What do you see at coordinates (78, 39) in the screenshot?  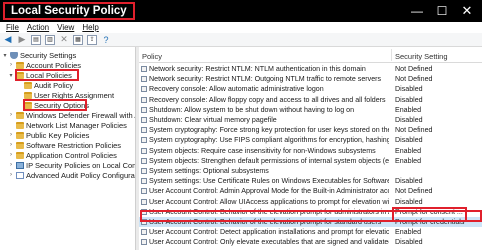 I see `properties-icon: ▦` at bounding box center [78, 39].